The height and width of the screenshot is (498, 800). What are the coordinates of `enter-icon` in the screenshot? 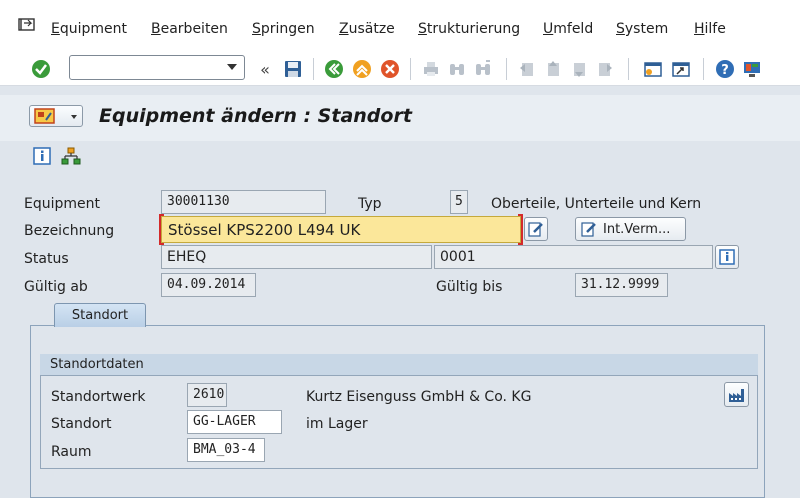 It's located at (41, 69).